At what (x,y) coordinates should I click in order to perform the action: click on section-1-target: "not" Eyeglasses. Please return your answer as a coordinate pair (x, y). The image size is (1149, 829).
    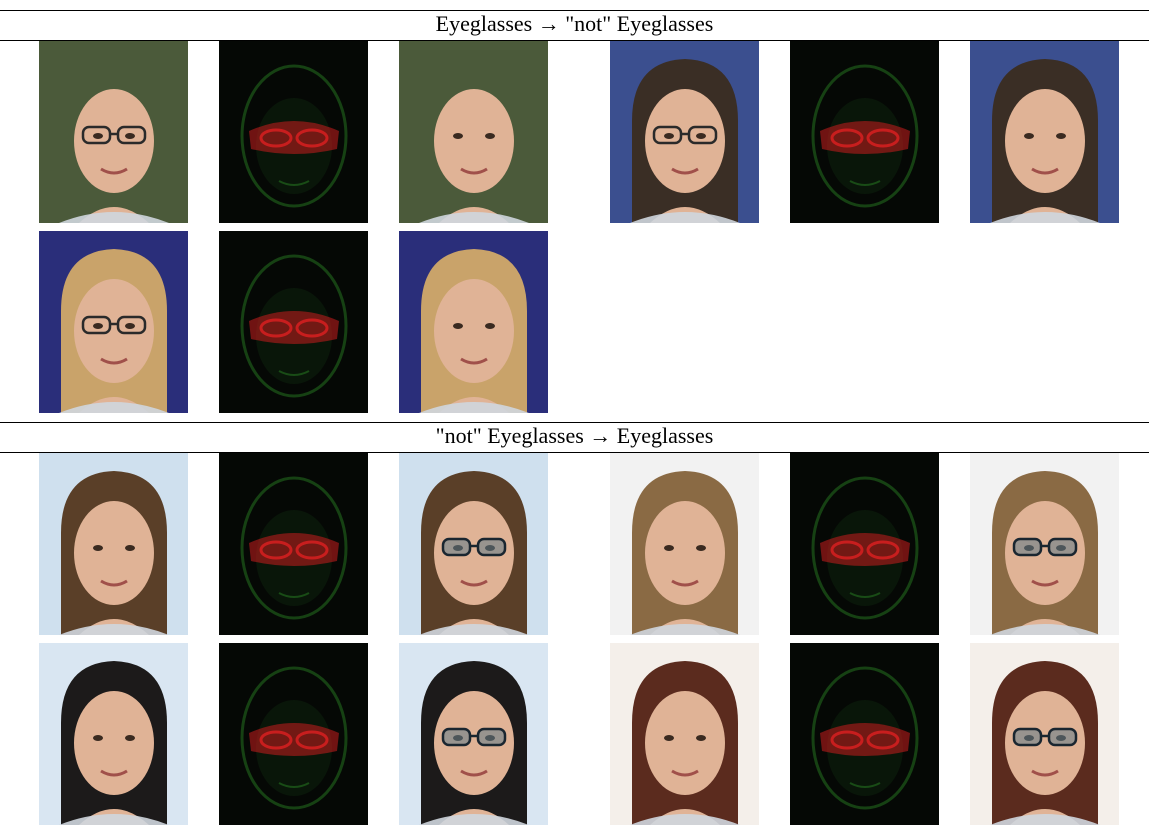
    Looking at the image, I should click on (639, 23).